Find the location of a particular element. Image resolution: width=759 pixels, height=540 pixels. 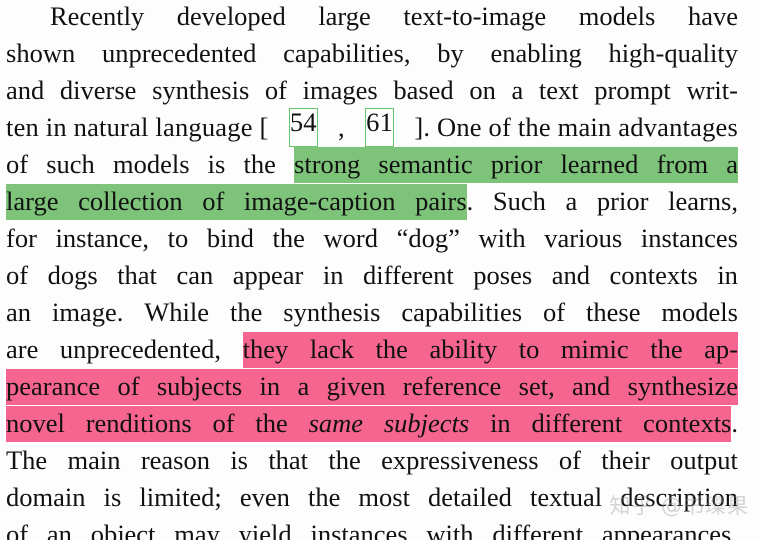

word: instance, is located at coordinates (102, 238).